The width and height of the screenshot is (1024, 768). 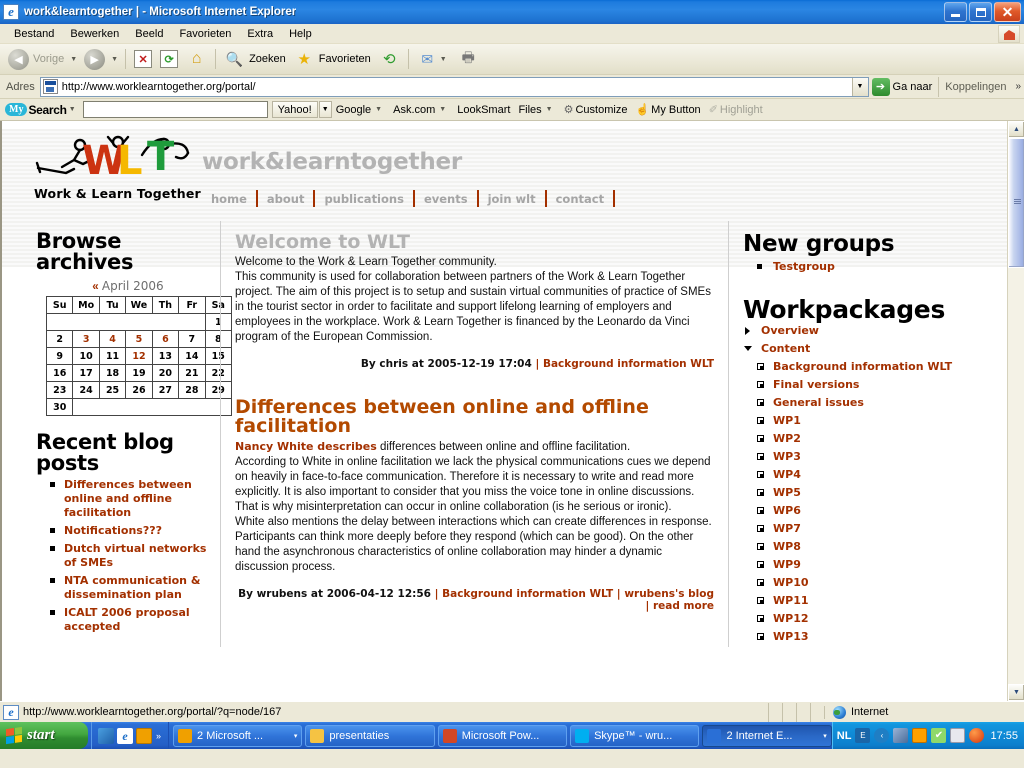 What do you see at coordinates (748, 348) in the screenshot?
I see `chevron-down-icon` at bounding box center [748, 348].